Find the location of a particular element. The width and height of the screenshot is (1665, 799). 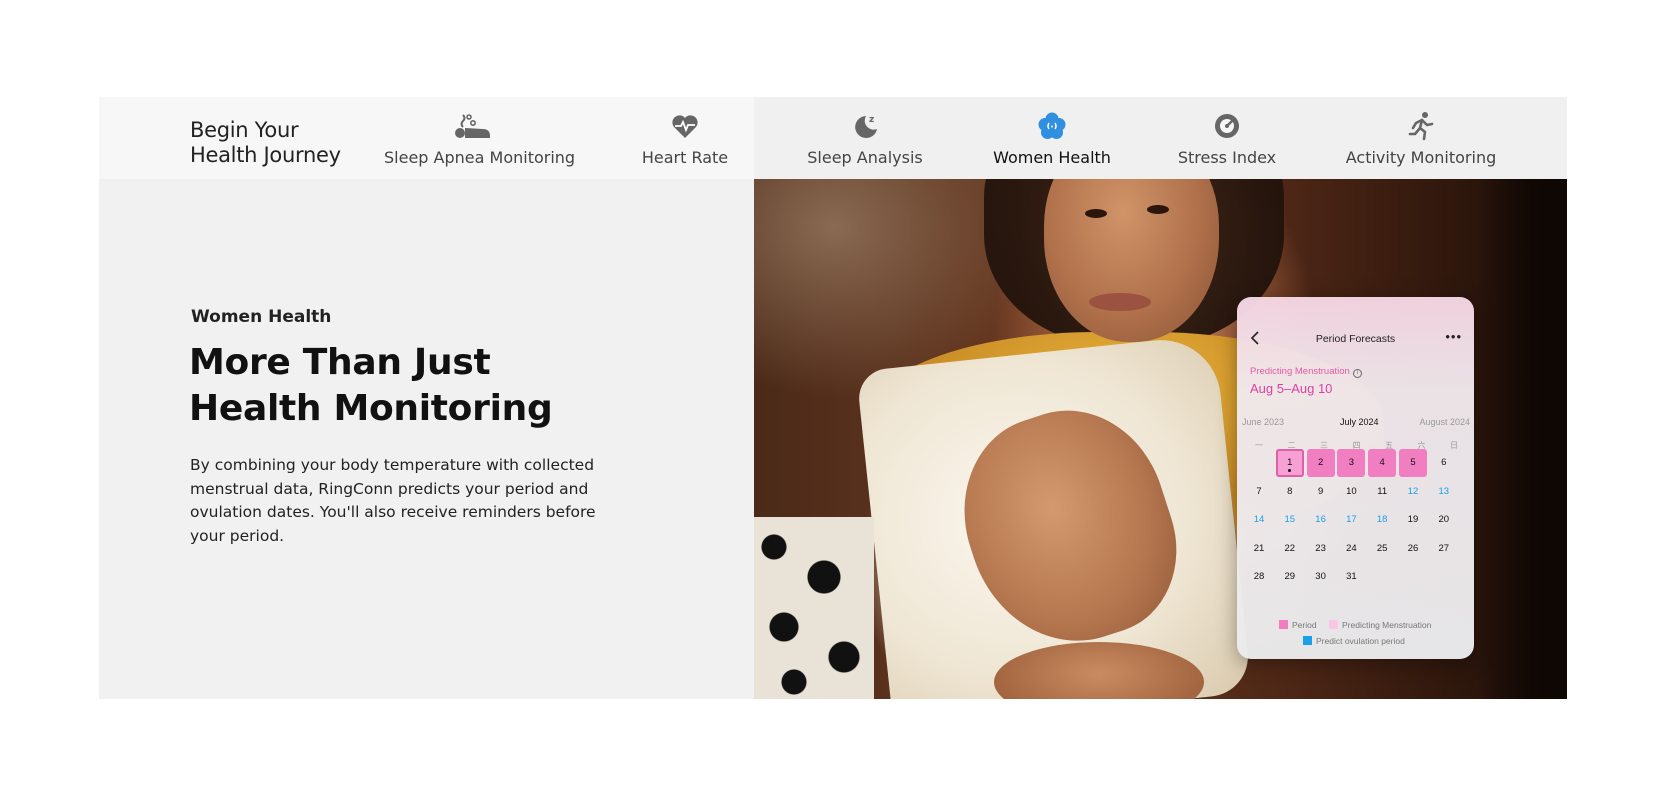

tab-activity-monitoring: Activity Monitoring is located at coordinates (1421, 141).